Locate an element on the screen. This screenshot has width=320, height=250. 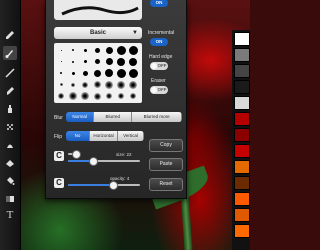
tool-bar: T is located at coordinates (10, 125).